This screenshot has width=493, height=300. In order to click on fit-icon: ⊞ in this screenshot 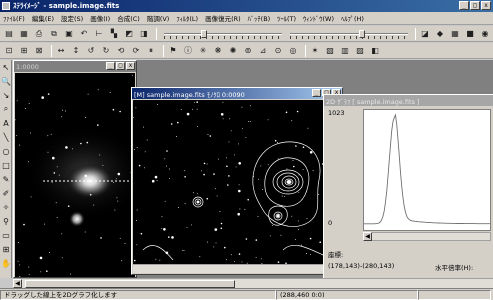, I will do `click(24, 51)`.